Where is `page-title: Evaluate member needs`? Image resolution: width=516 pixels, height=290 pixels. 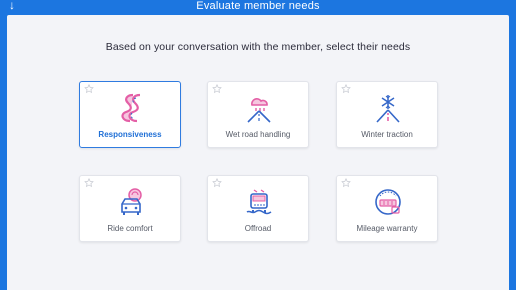
page-title: Evaluate member needs is located at coordinates (258, 6).